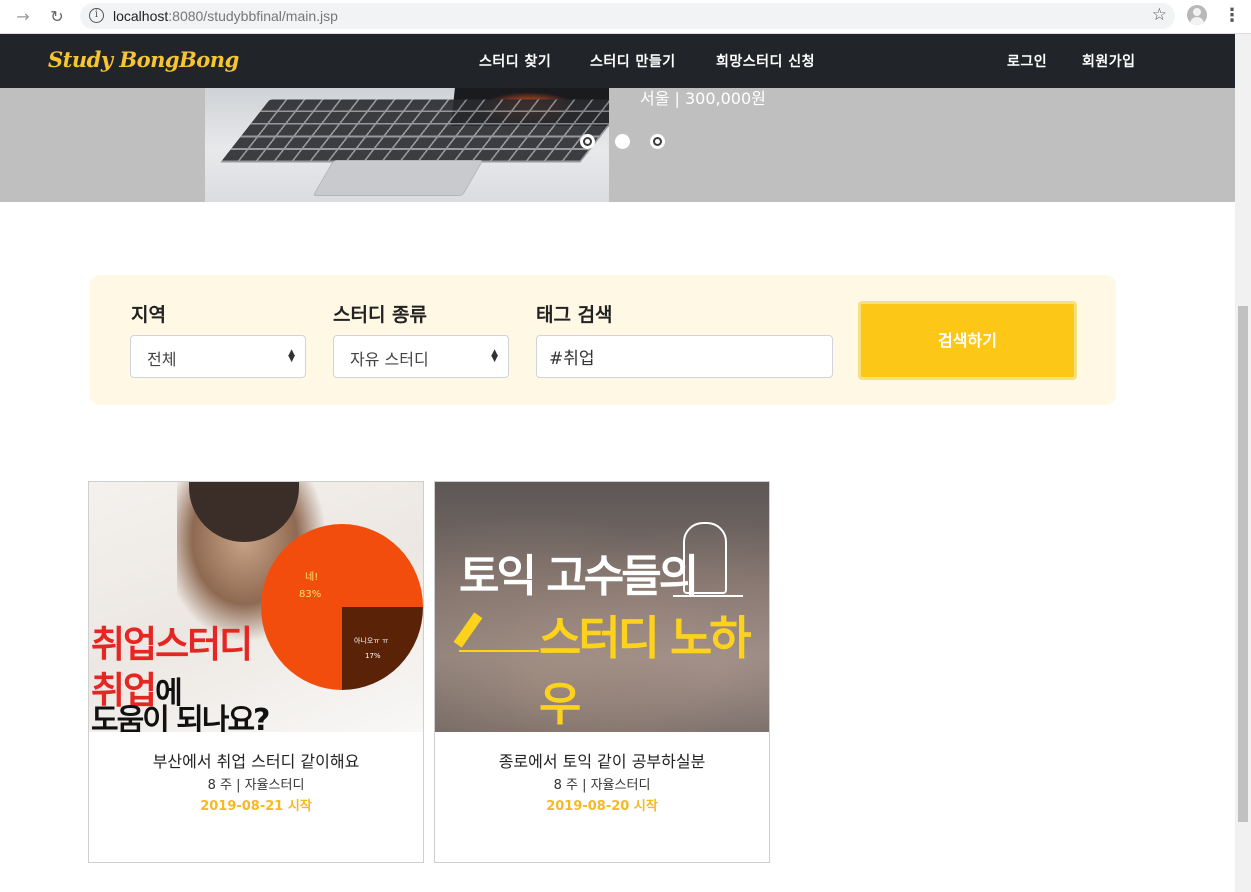  What do you see at coordinates (312, 577) in the screenshot?
I see `pie-yes-label: 네!` at bounding box center [312, 577].